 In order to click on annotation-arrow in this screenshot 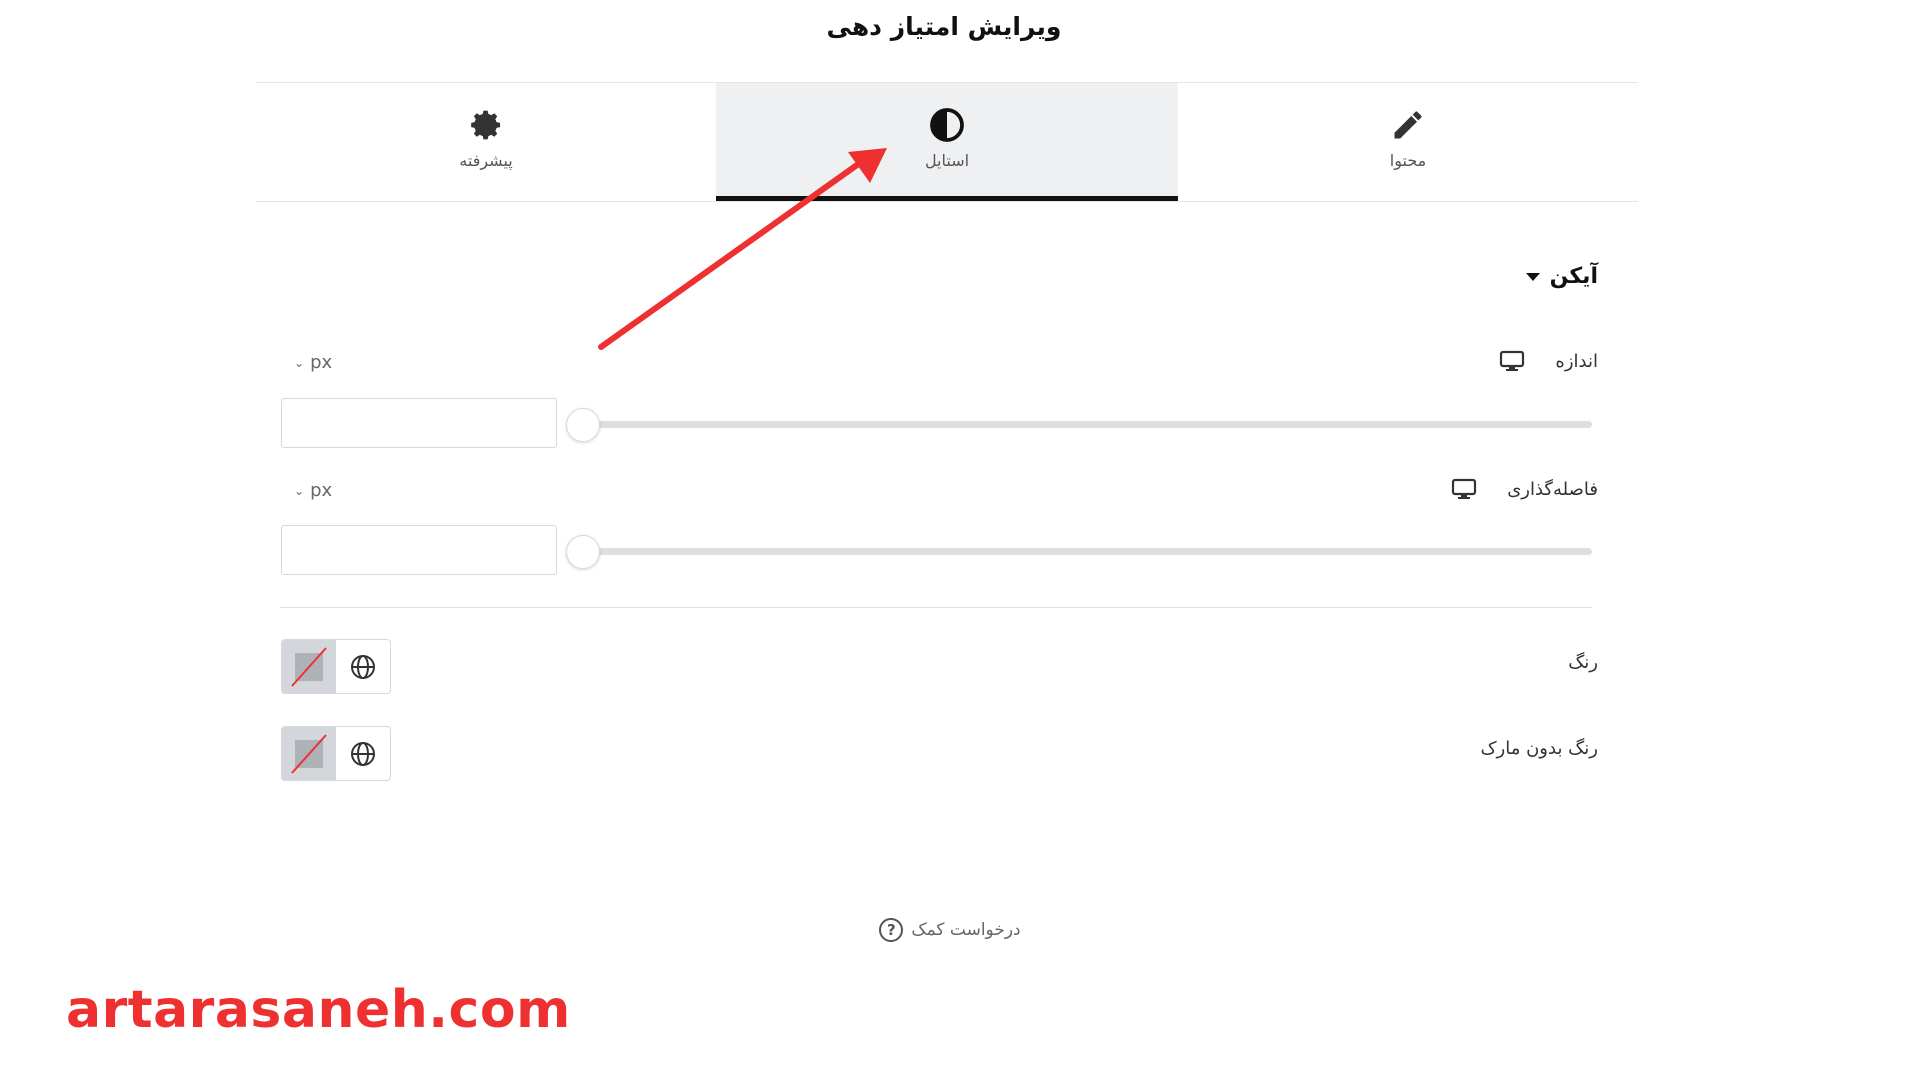, I will do `click(742, 249)`.